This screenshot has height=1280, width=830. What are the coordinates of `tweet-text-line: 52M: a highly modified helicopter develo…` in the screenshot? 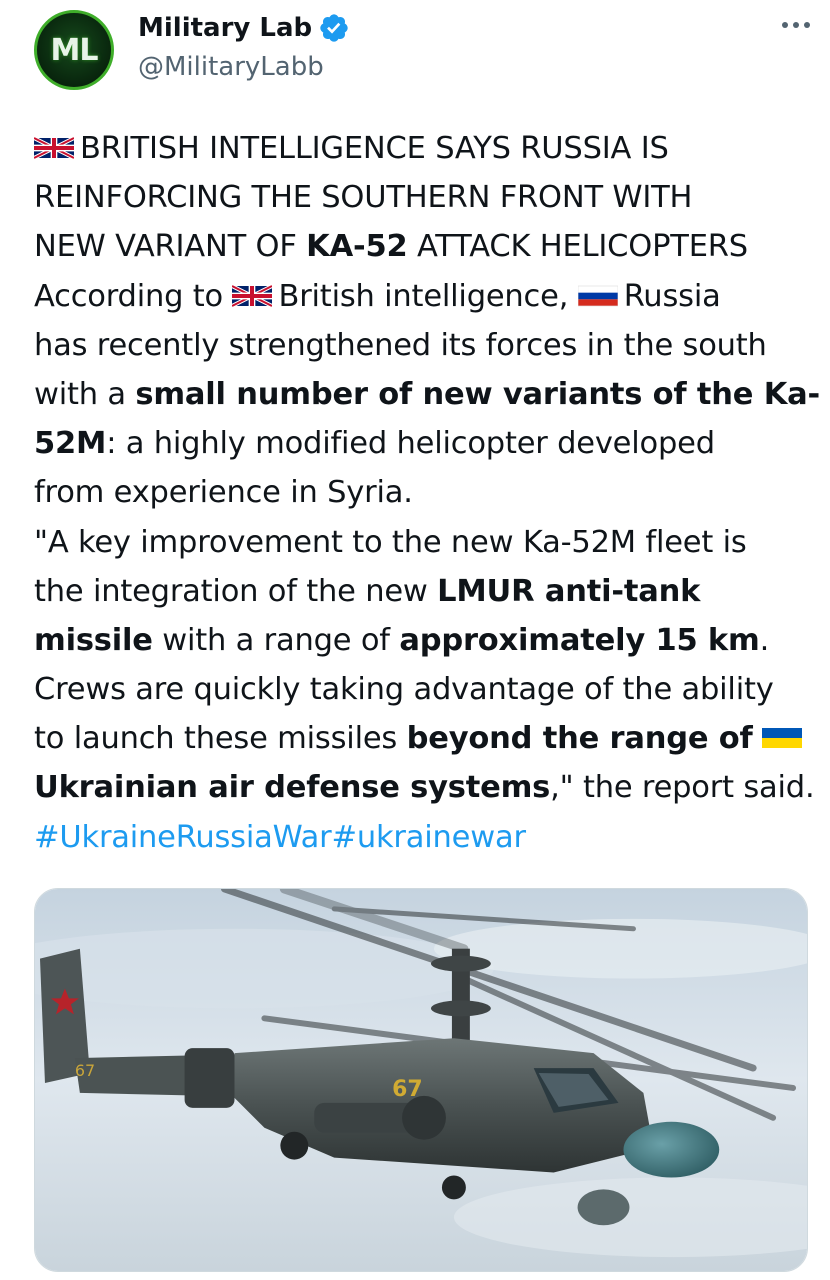 It's located at (424, 443).